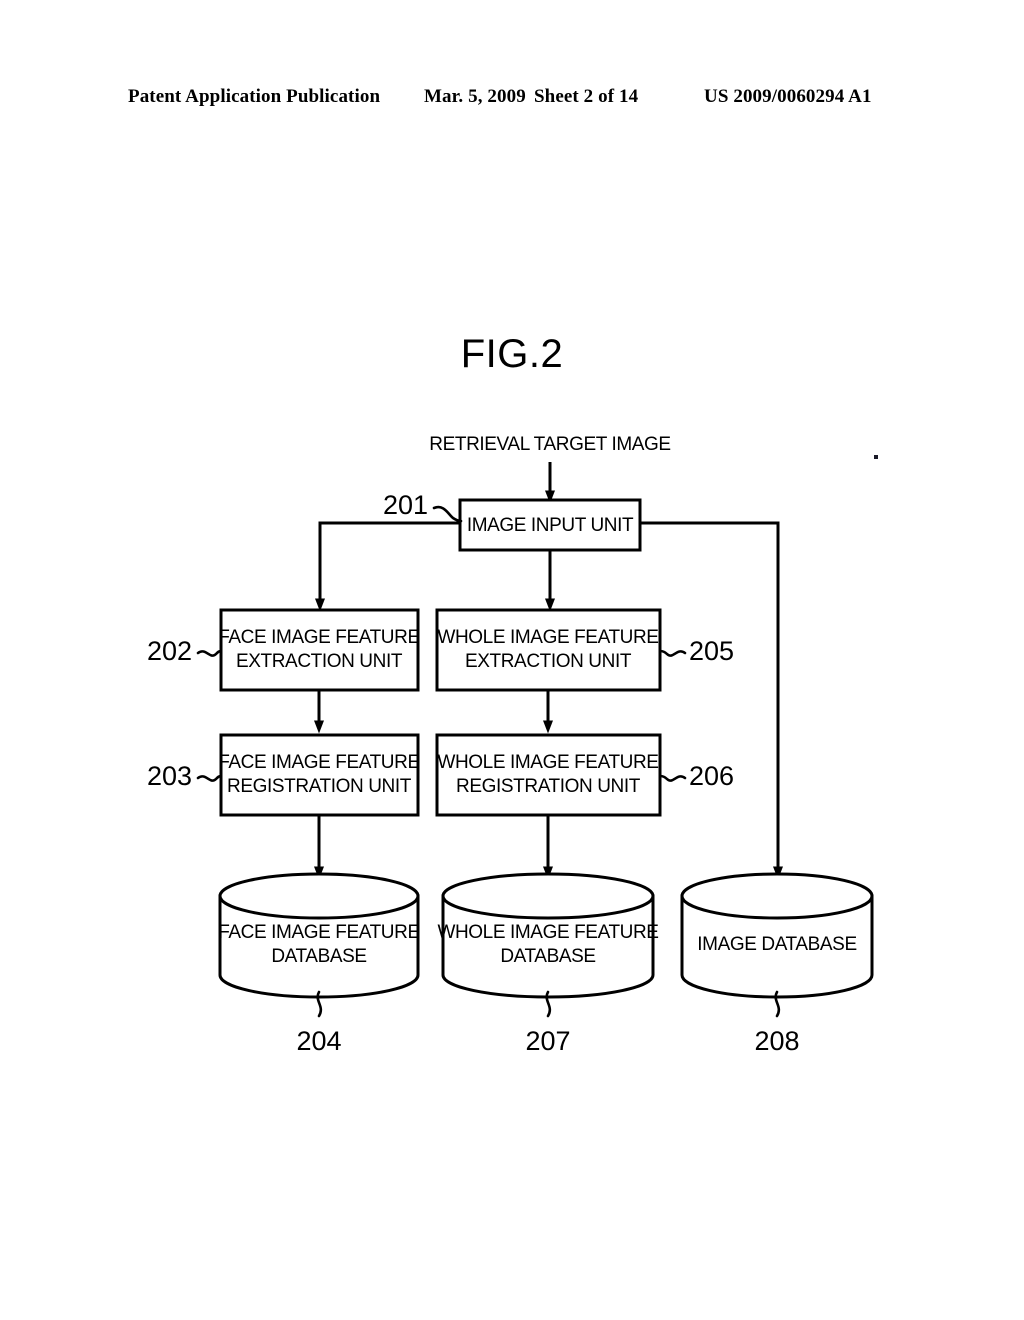  Describe the element at coordinates (169, 776) in the screenshot. I see `ref-number-203: 203` at that location.